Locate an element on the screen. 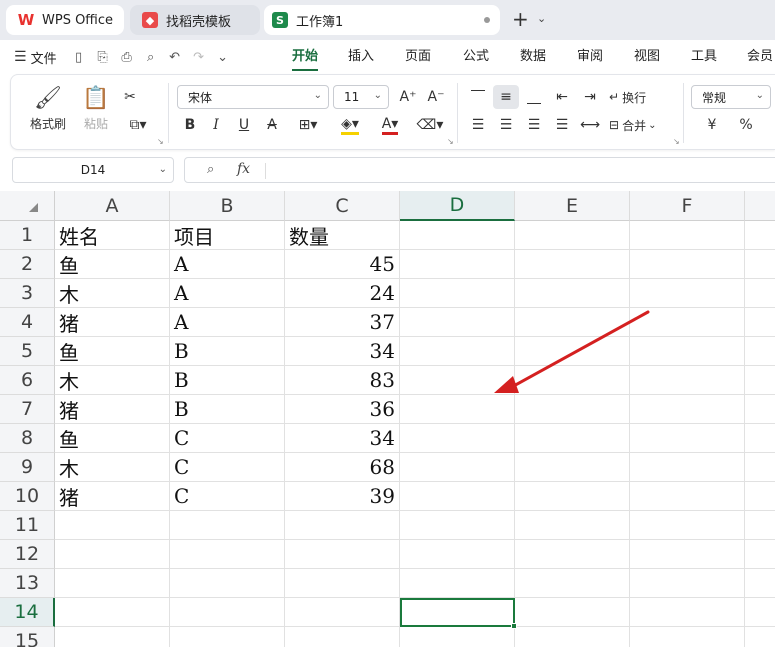  bold-button: B is located at coordinates (190, 125).